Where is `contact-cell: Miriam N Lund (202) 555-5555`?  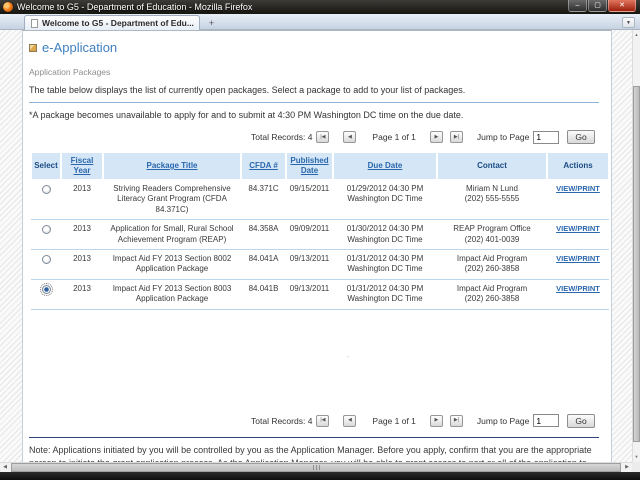
contact-cell: Miriam N Lund (202) 555-5555 is located at coordinates (492, 200).